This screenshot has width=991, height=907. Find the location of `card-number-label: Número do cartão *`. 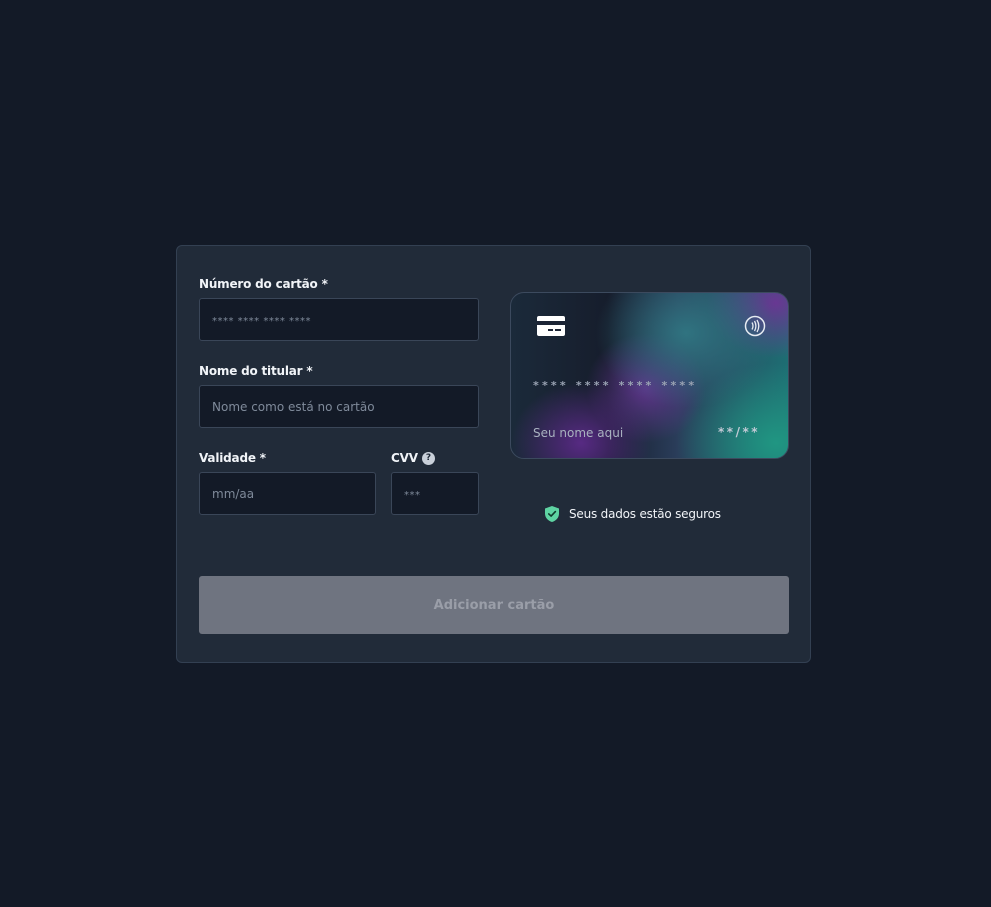

card-number-label: Número do cartão * is located at coordinates (263, 284).